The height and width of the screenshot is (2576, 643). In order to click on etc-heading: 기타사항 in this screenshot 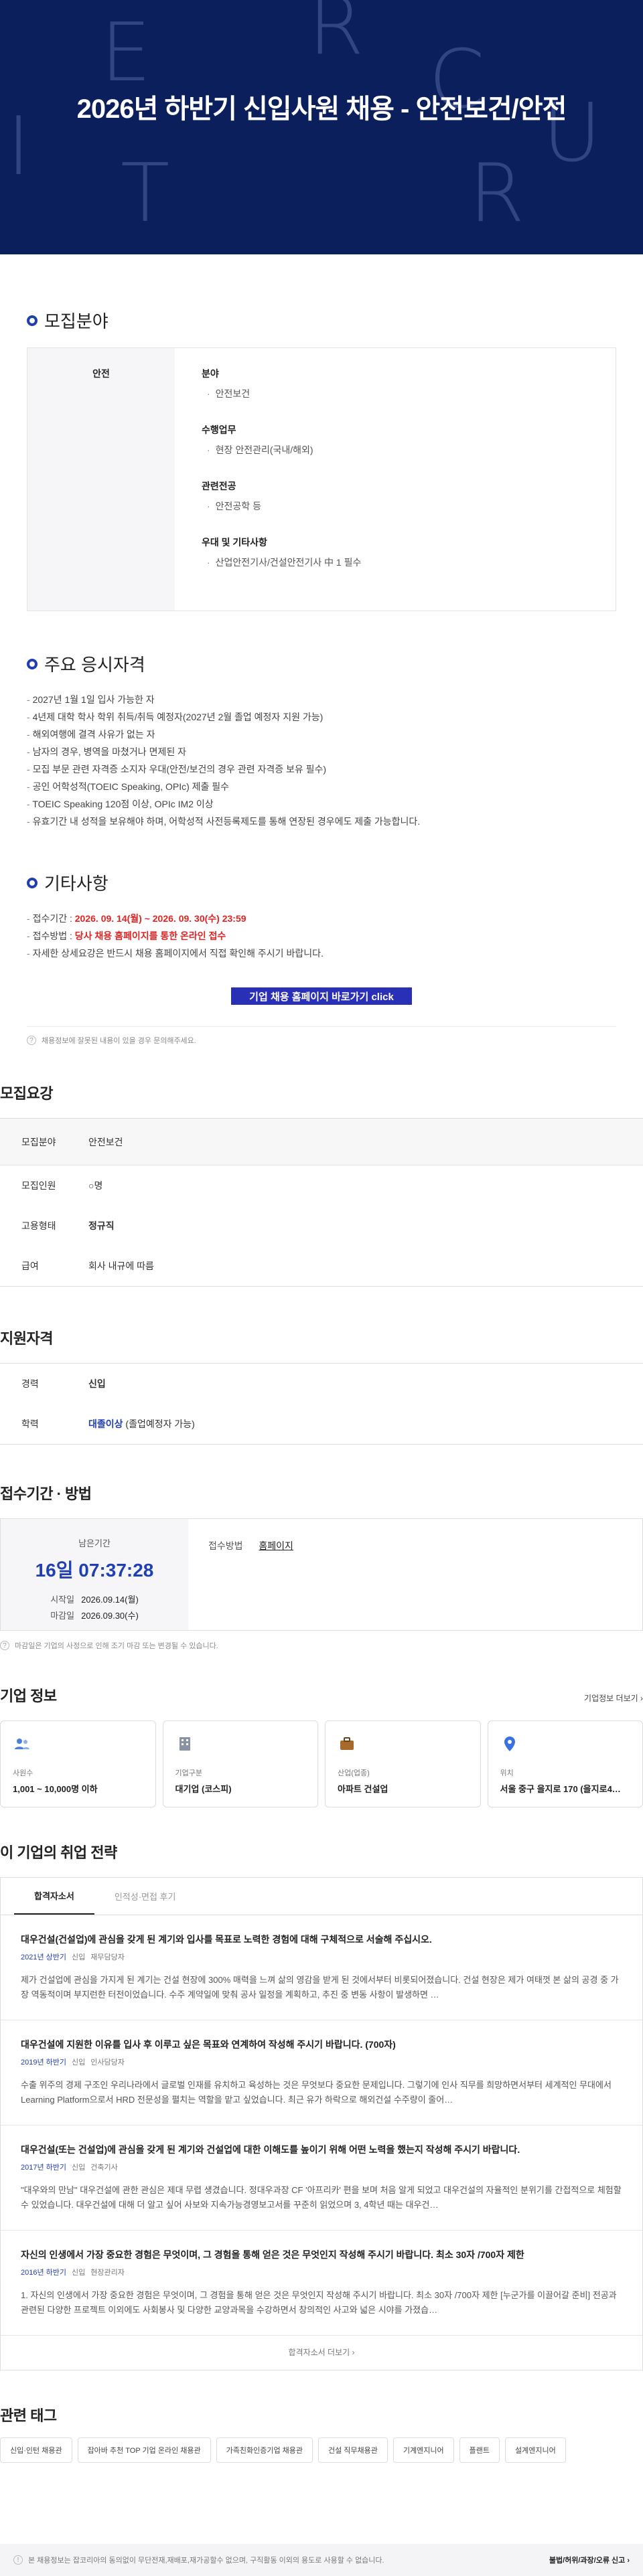, I will do `click(321, 883)`.